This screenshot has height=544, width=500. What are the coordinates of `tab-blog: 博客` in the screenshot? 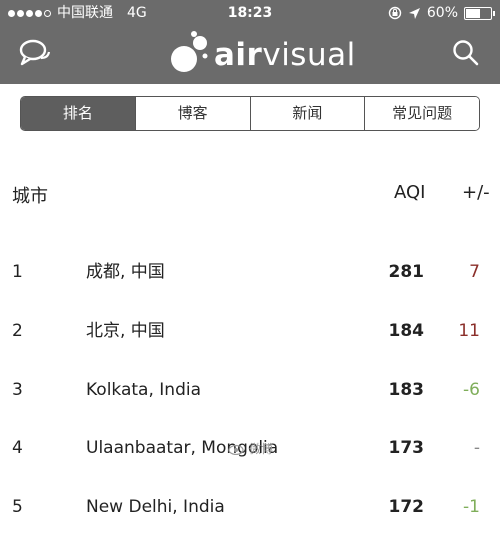 It's located at (192, 113).